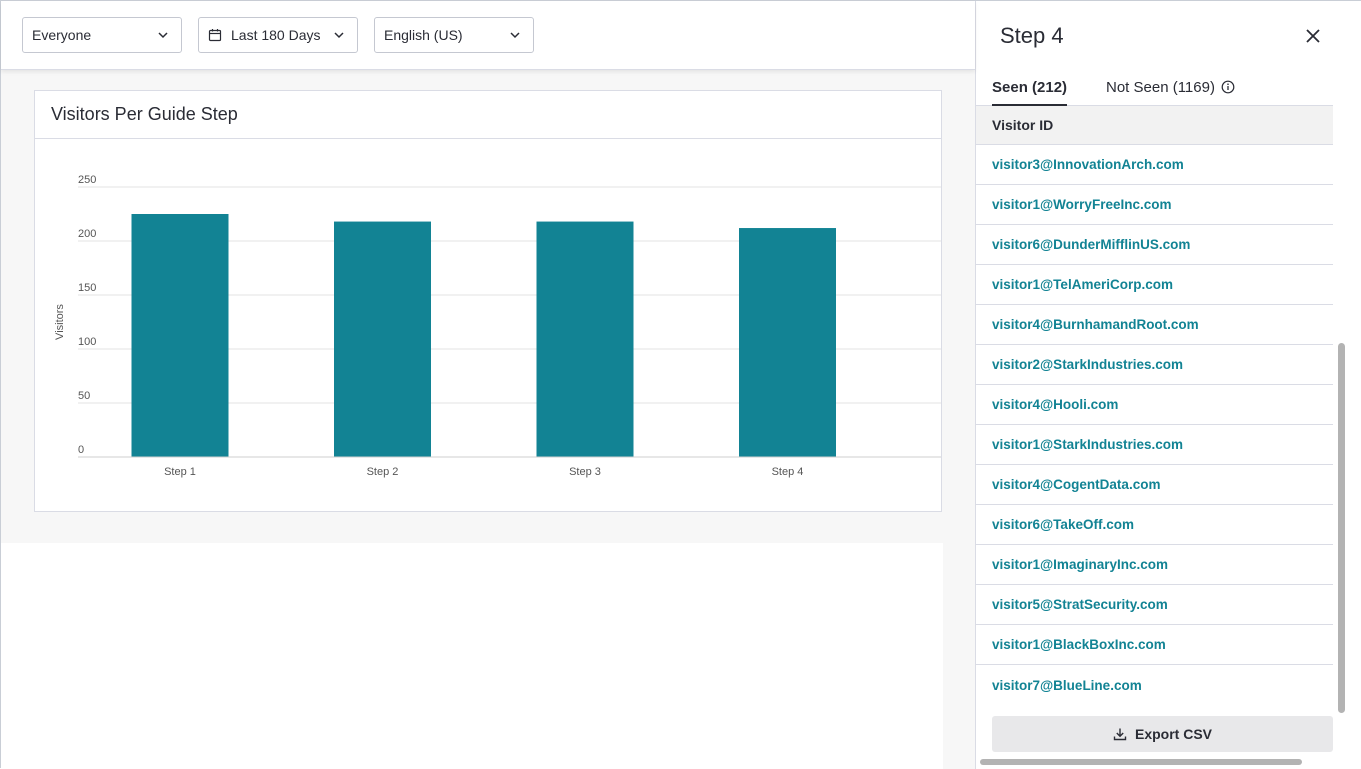  Describe the element at coordinates (383, 472) in the screenshot. I see `x-tick-label: Step 2` at that location.